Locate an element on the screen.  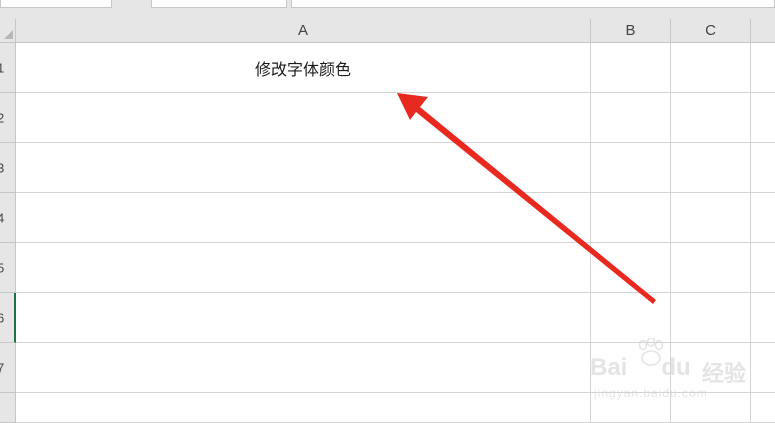
baidu-watermark: Bai du 经验 jingyan.baidu.com is located at coordinates (680, 373).